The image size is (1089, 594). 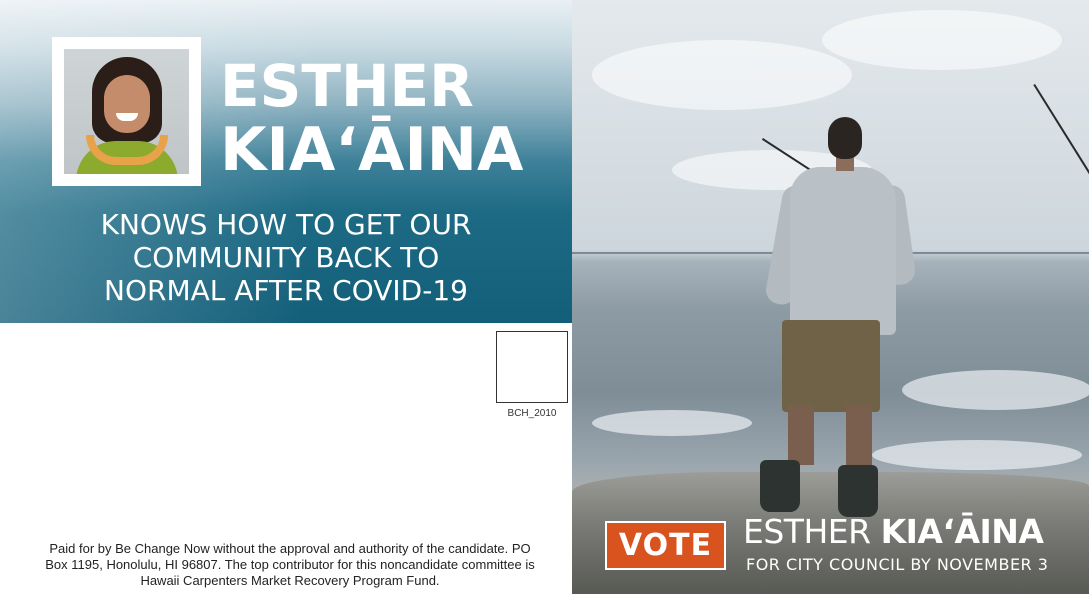 What do you see at coordinates (897, 564) in the screenshot?
I see `vote-subline: FOR CITY COUNCIL BY NOVEMBER 3` at bounding box center [897, 564].